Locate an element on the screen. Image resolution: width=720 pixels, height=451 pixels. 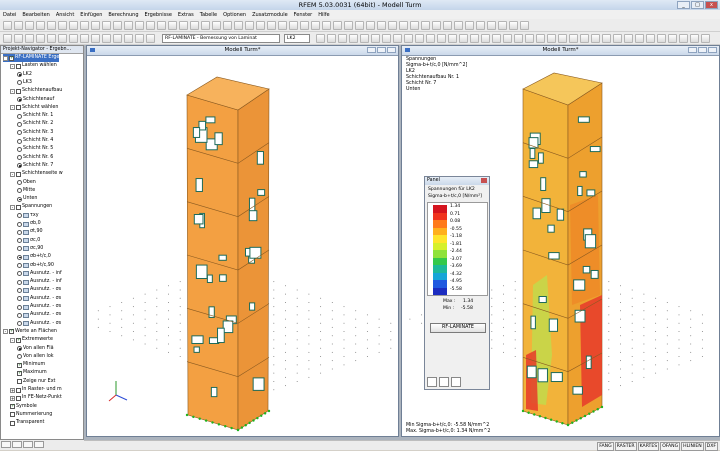
tree-item: - ✓ Extremwerte is located at coordinates (31, 340).